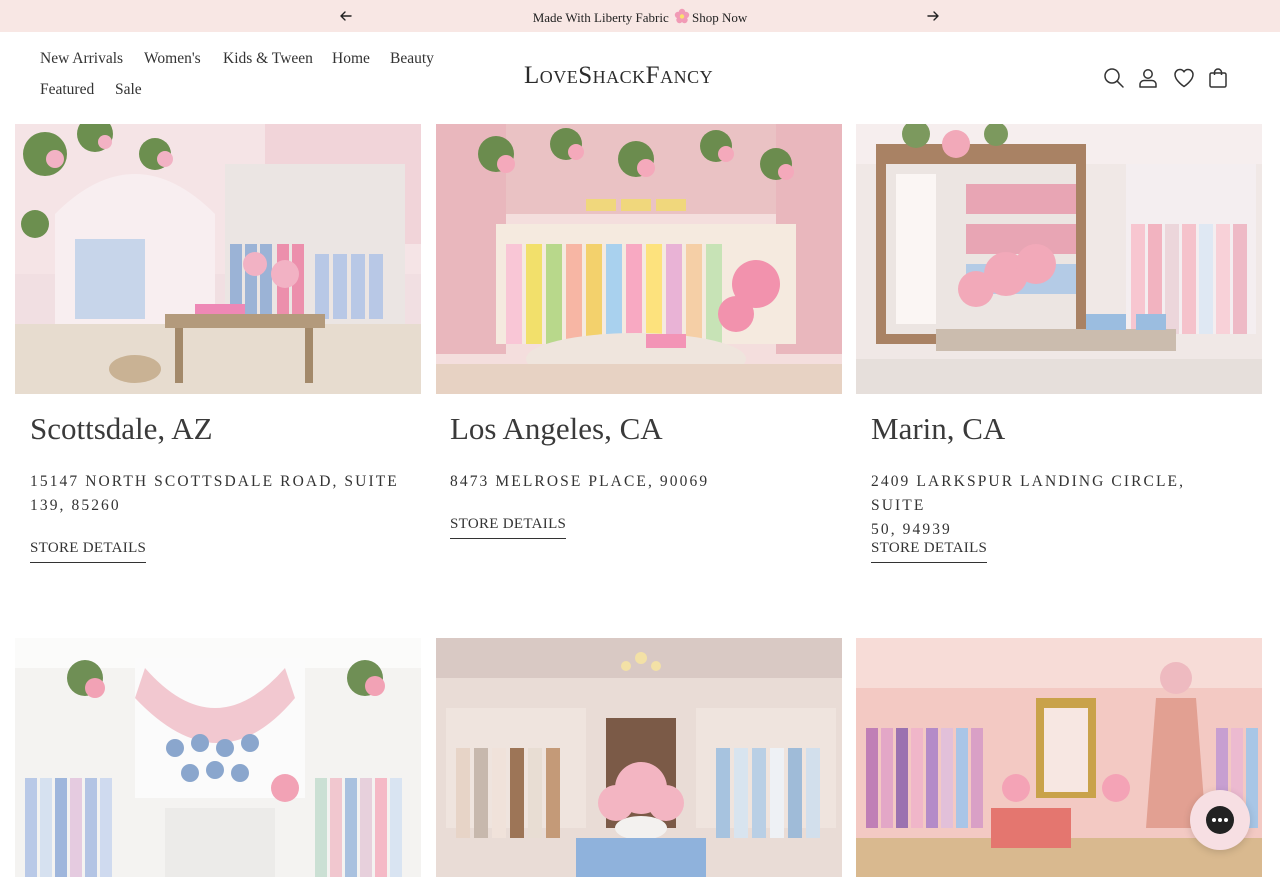 The height and width of the screenshot is (877, 1280). I want to click on arrow-right-icon, so click(933, 16).